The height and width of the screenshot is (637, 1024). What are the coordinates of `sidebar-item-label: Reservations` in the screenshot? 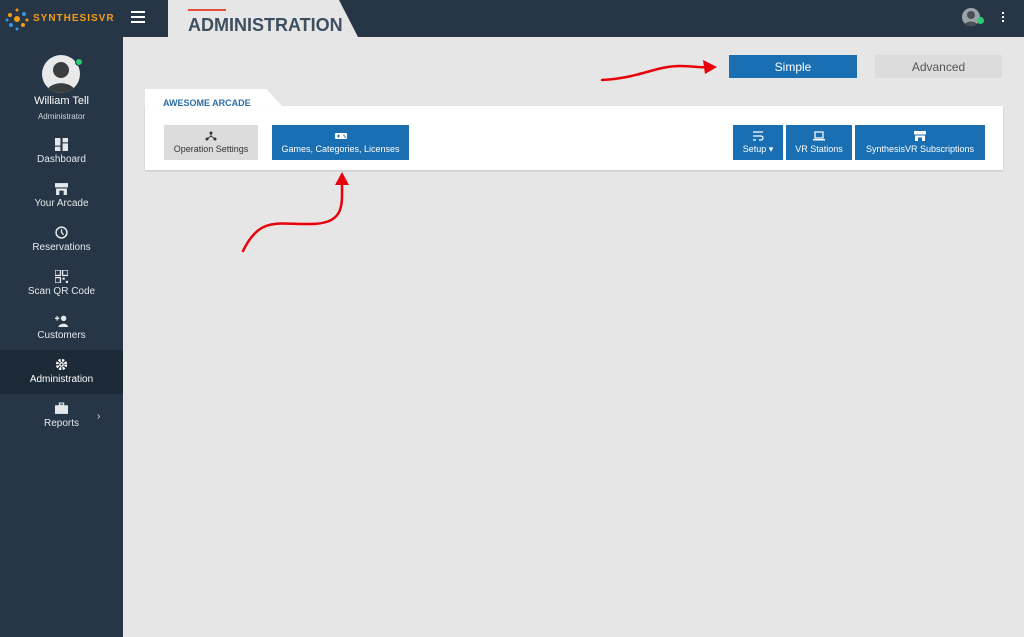 It's located at (61, 247).